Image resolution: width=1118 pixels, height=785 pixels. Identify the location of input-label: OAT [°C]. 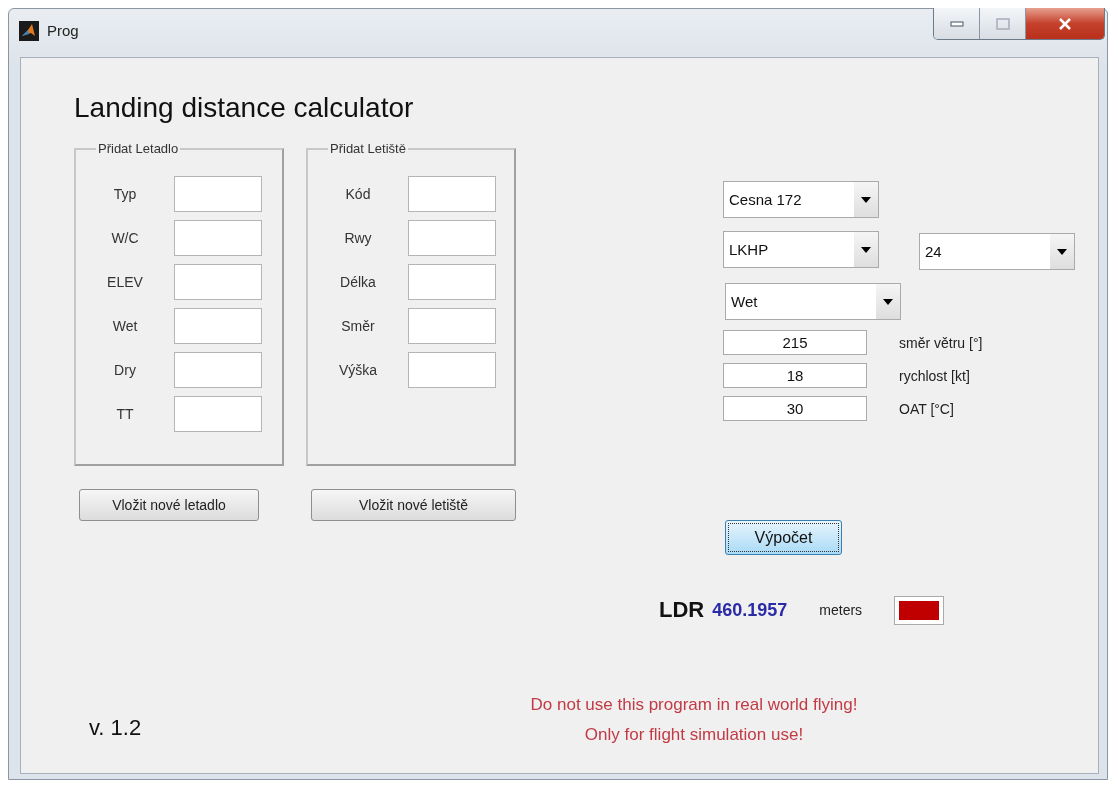
(926, 408).